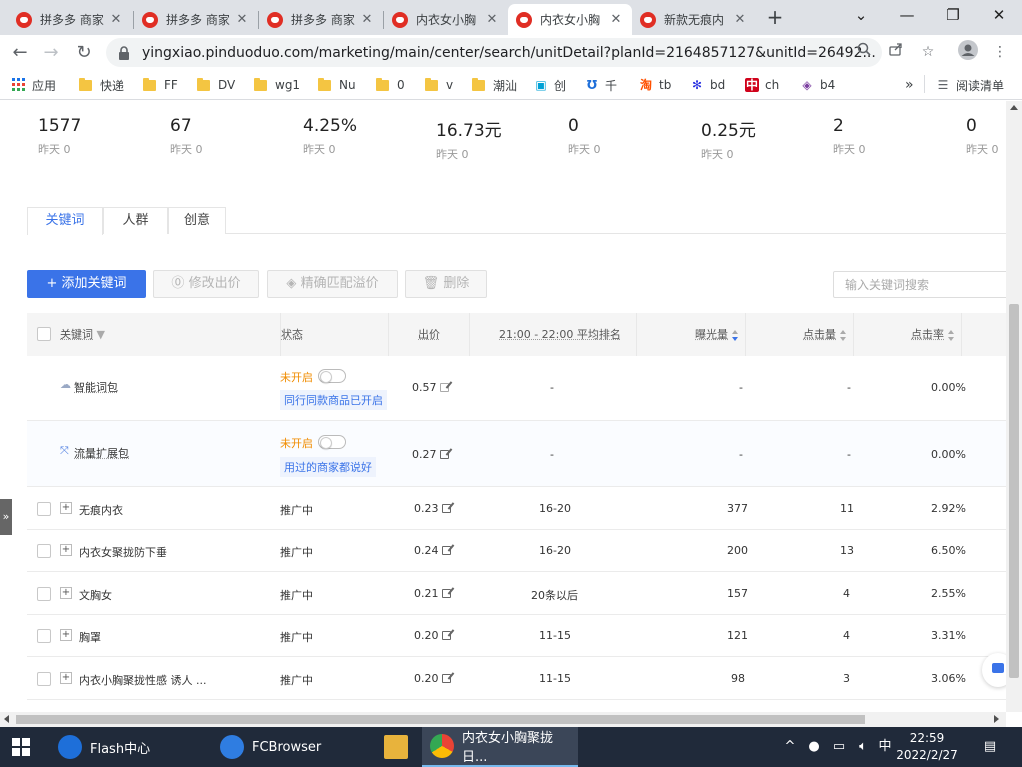 Image resolution: width=1022 pixels, height=767 pixels. What do you see at coordinates (21, 747) in the screenshot?
I see `windows-start-icon` at bounding box center [21, 747].